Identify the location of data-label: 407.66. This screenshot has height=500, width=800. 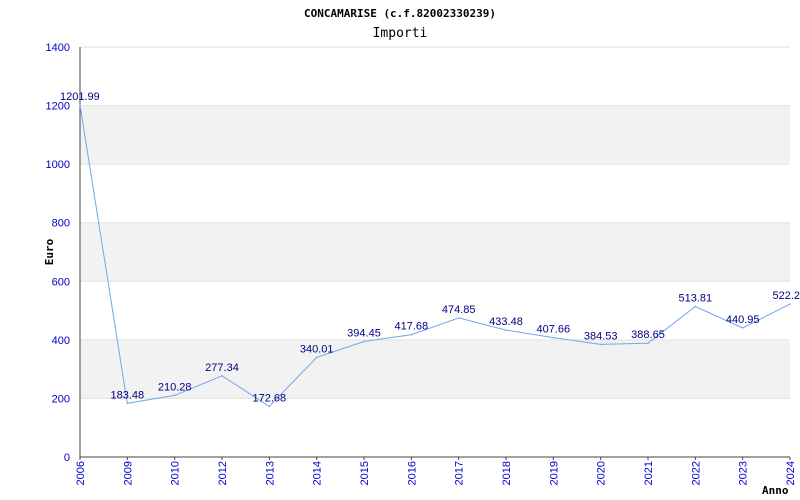
(554, 330).